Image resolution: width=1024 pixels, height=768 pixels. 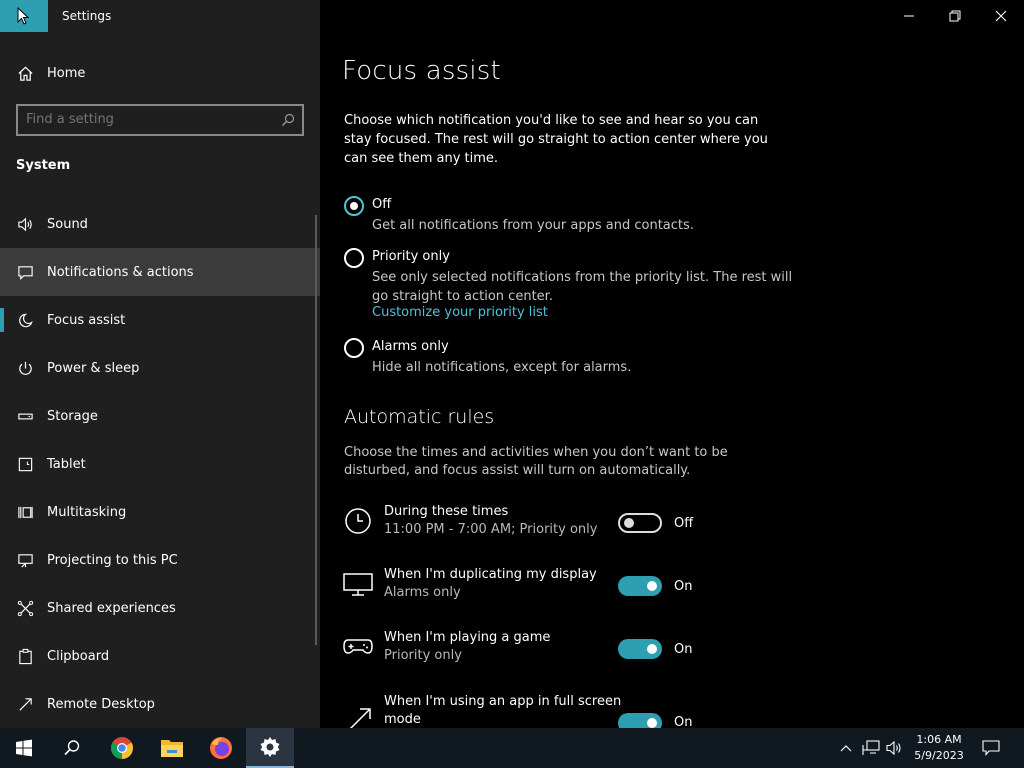 What do you see at coordinates (160, 320) in the screenshot?
I see `sidebar-item-focus-assist: Focus assist` at bounding box center [160, 320].